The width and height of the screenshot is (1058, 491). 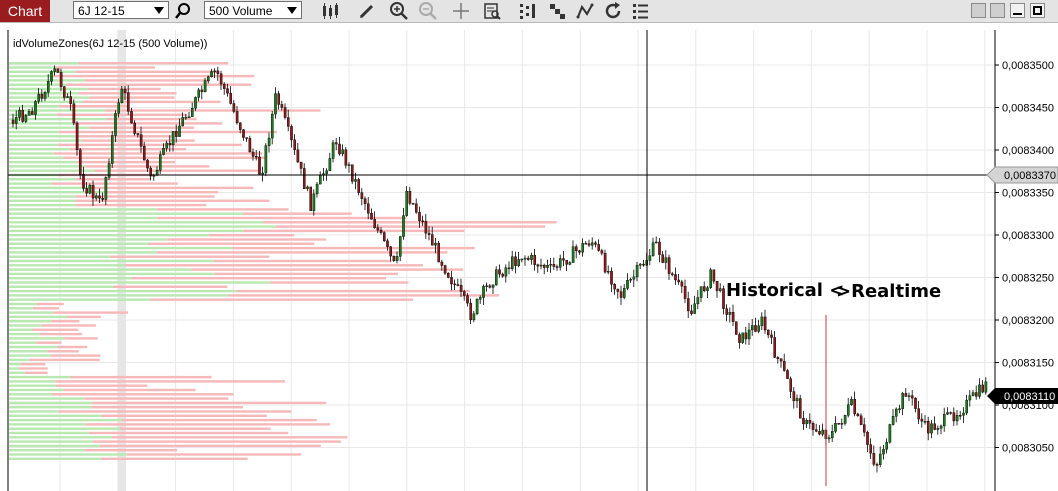 What do you see at coordinates (640, 11) in the screenshot?
I see `properties-icon` at bounding box center [640, 11].